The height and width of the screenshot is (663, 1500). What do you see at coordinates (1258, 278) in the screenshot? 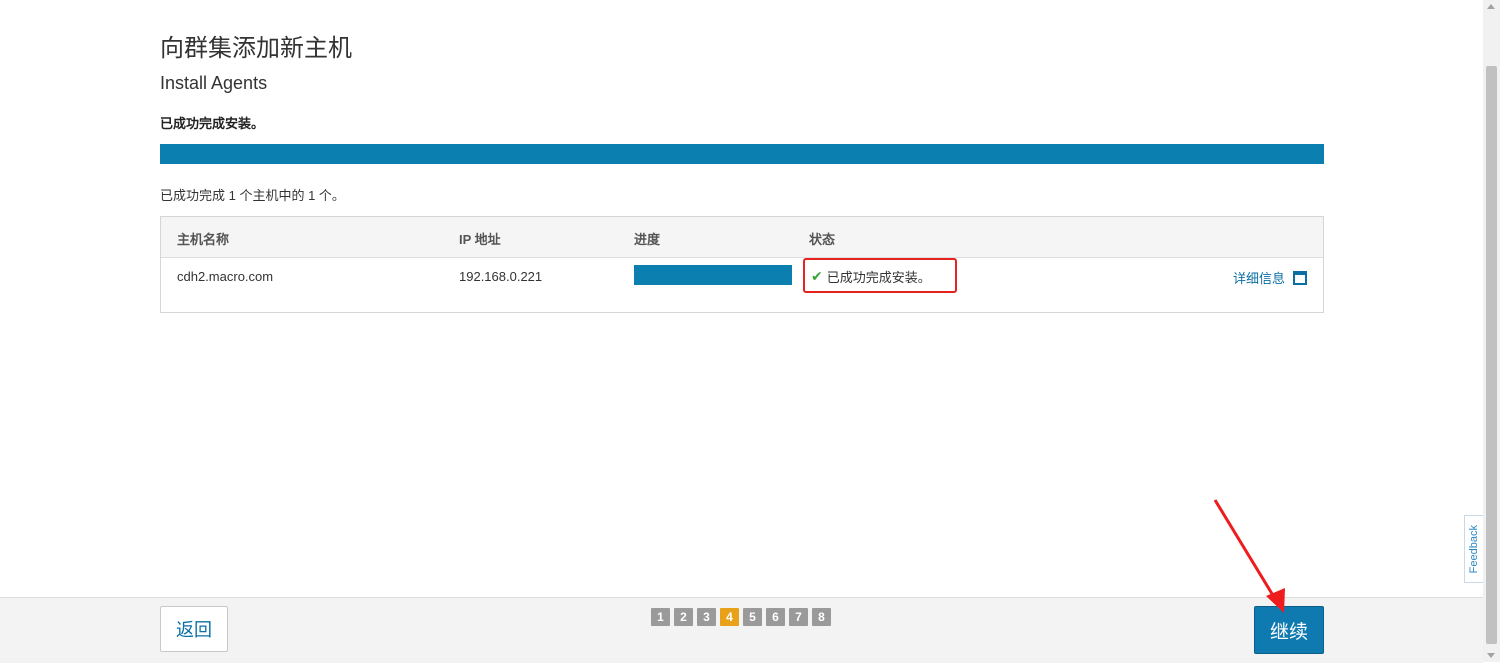
I see `details-link-label: 详细信息` at bounding box center [1258, 278].